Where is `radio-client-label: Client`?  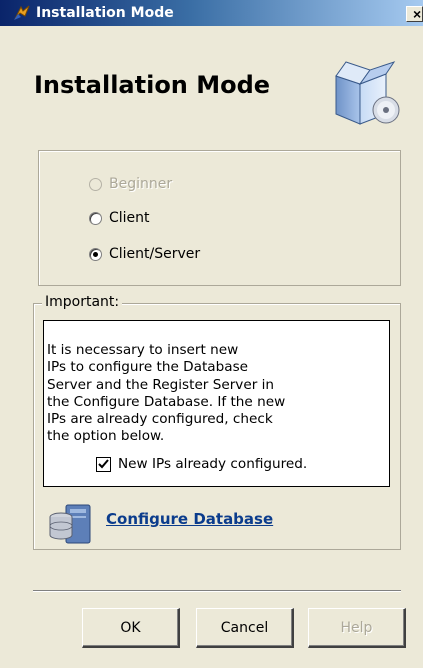
radio-client-label: Client is located at coordinates (129, 218).